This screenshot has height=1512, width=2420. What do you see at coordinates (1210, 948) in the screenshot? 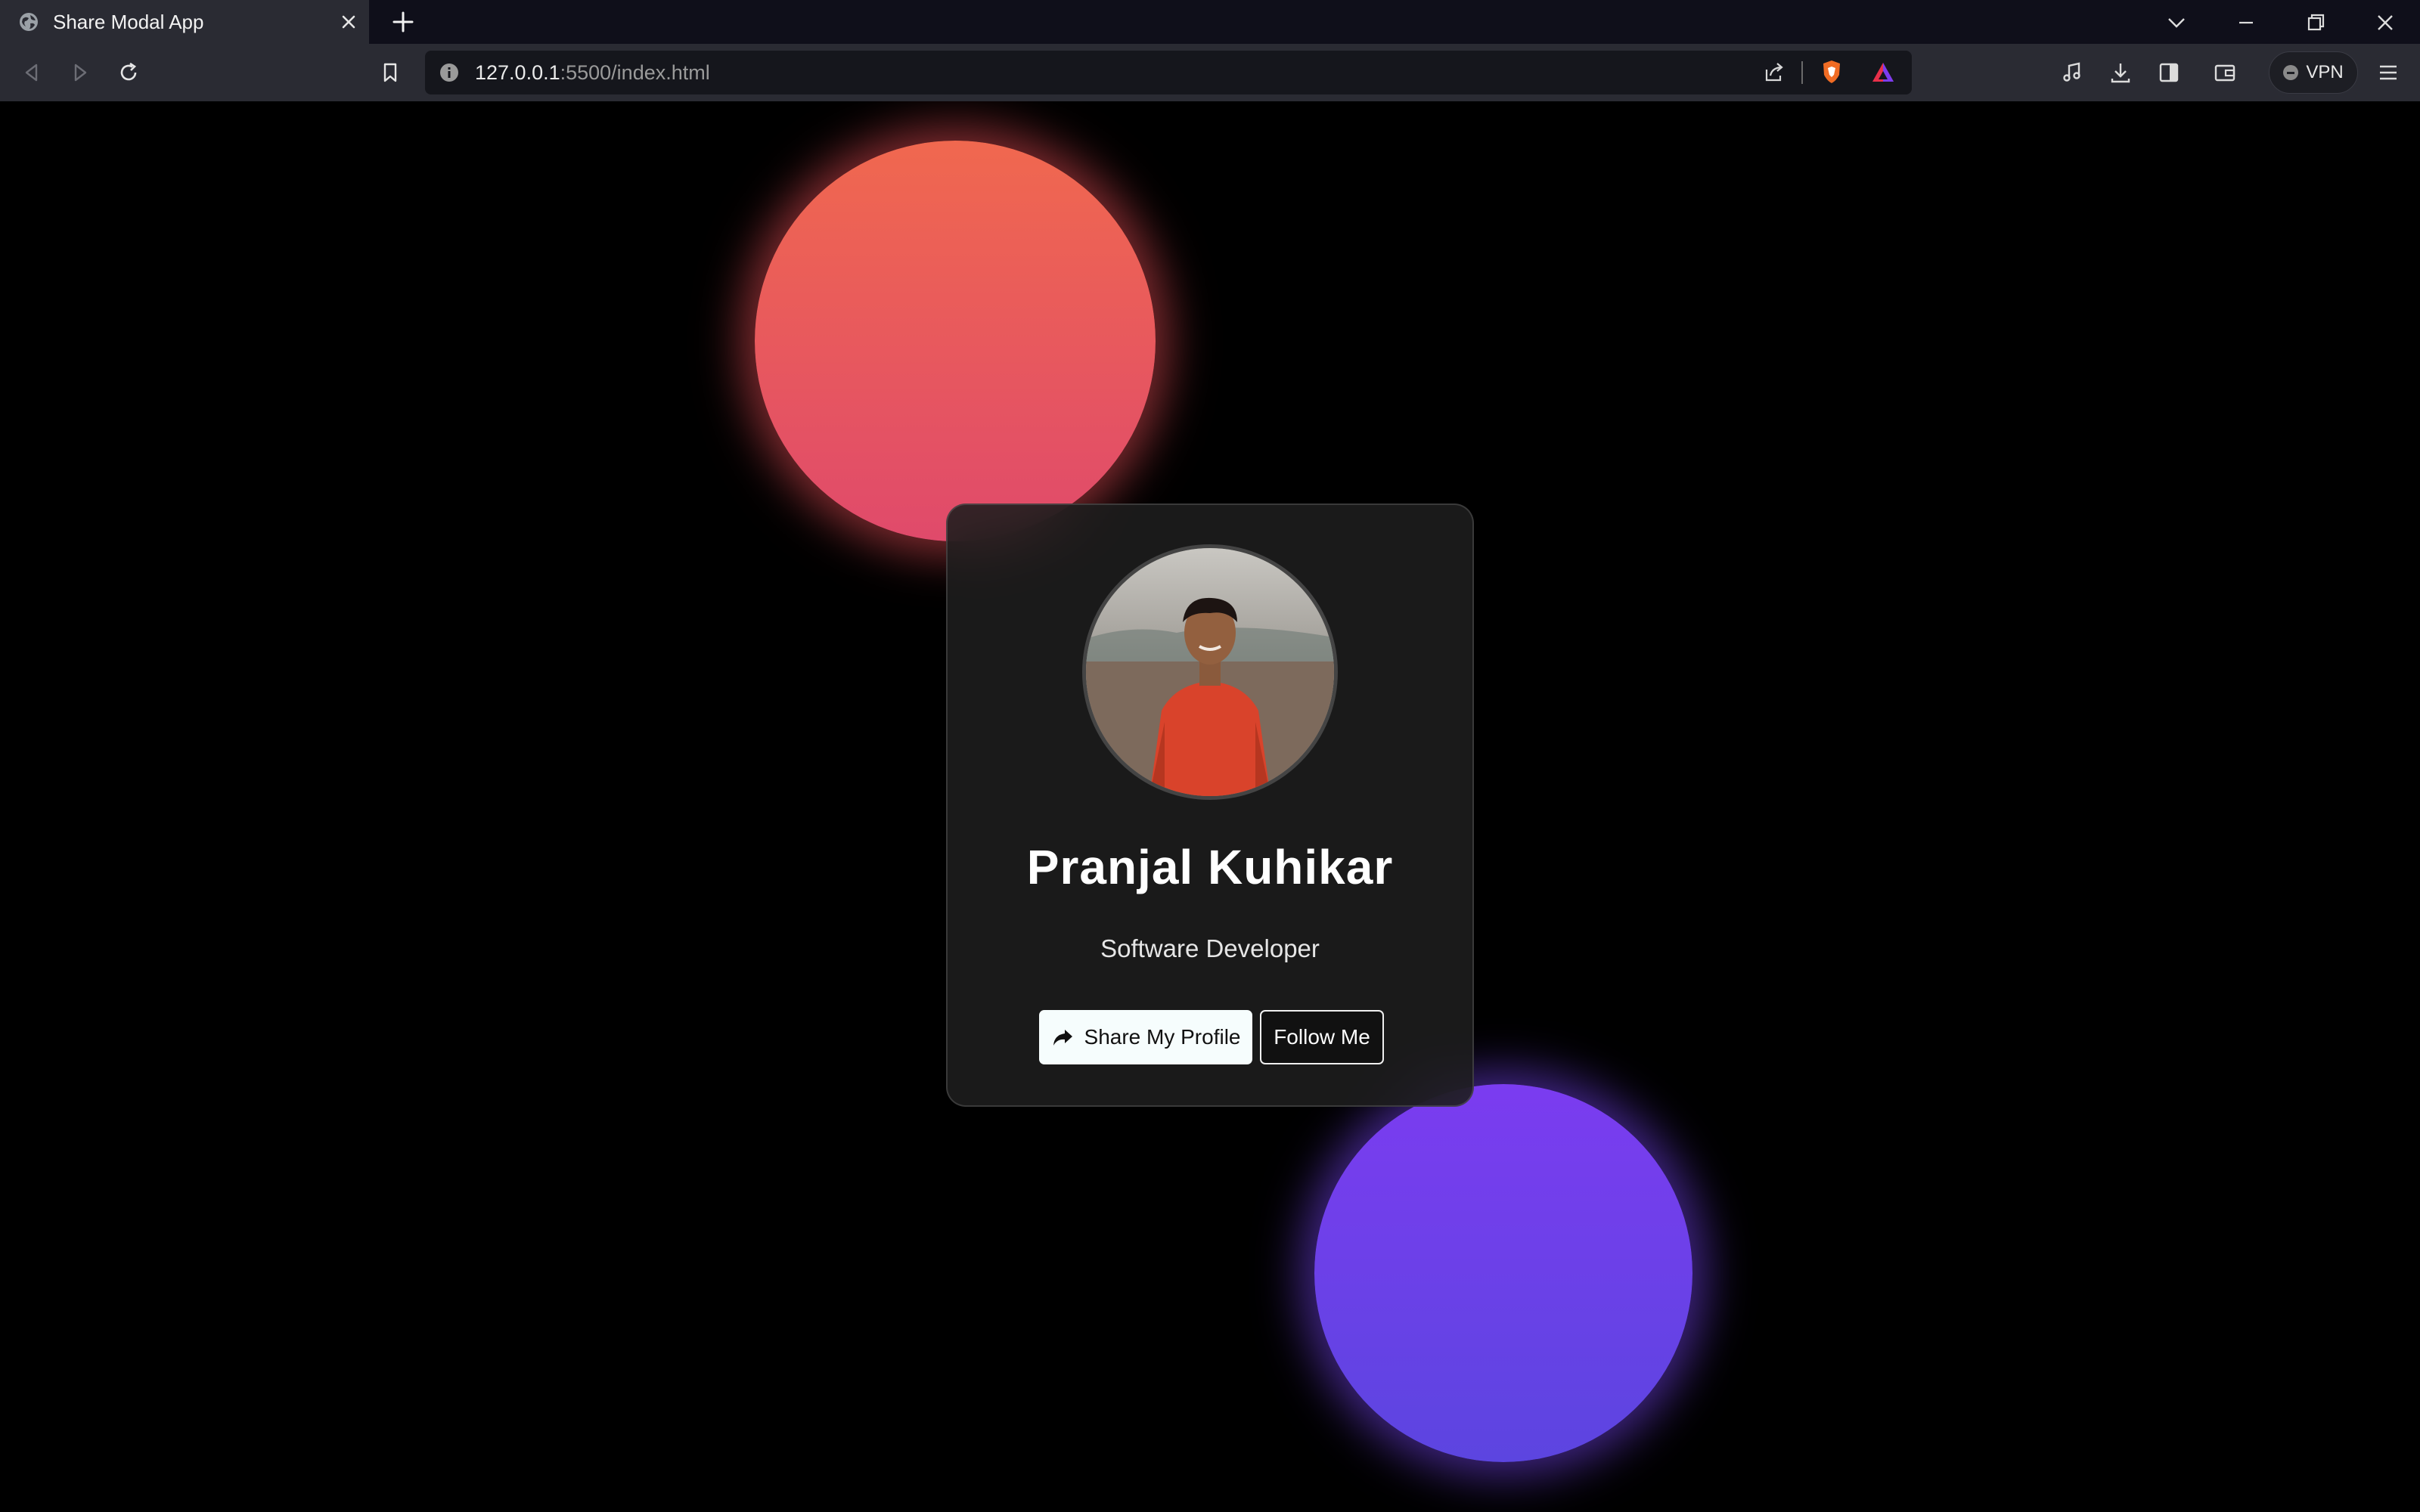
I see `profile-role: Software Developer` at bounding box center [1210, 948].